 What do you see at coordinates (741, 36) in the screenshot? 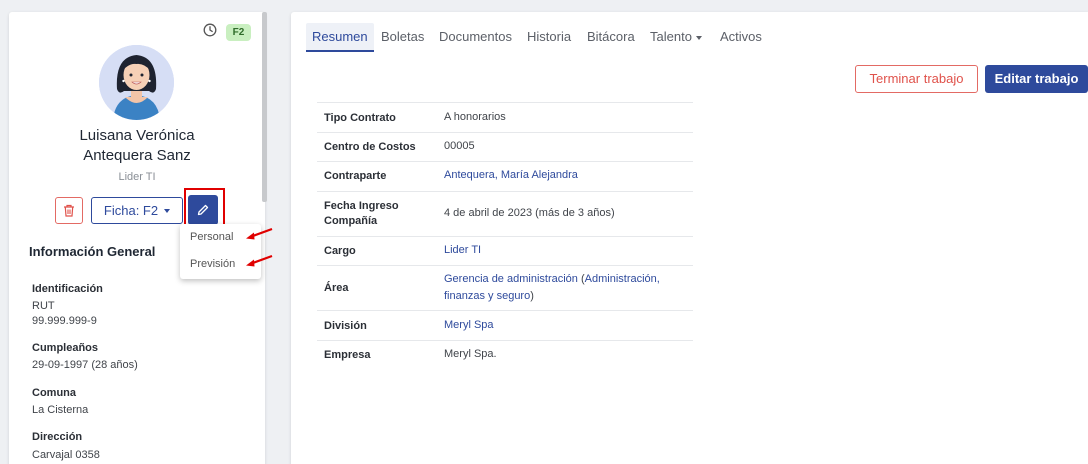
I see `tab-activos: Activos` at bounding box center [741, 36].